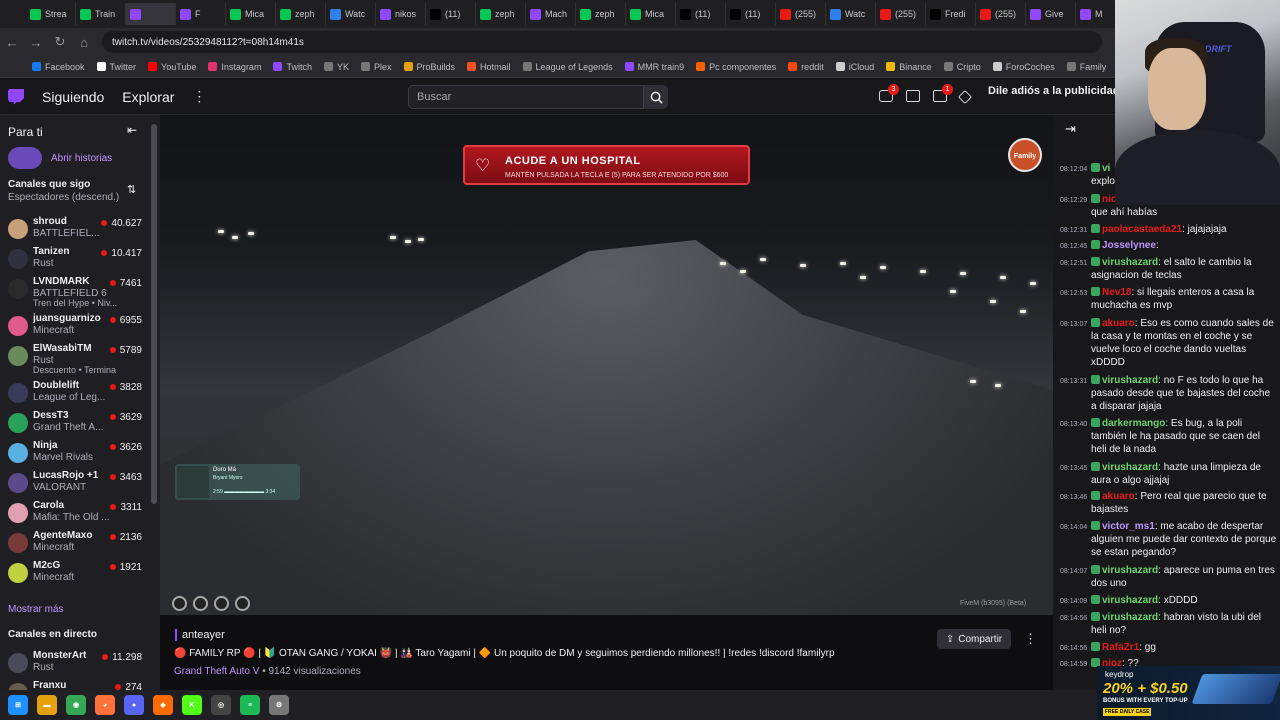  Describe the element at coordinates (250, 705) in the screenshot. I see `spotify-taskbar-icon: ≡` at that location.